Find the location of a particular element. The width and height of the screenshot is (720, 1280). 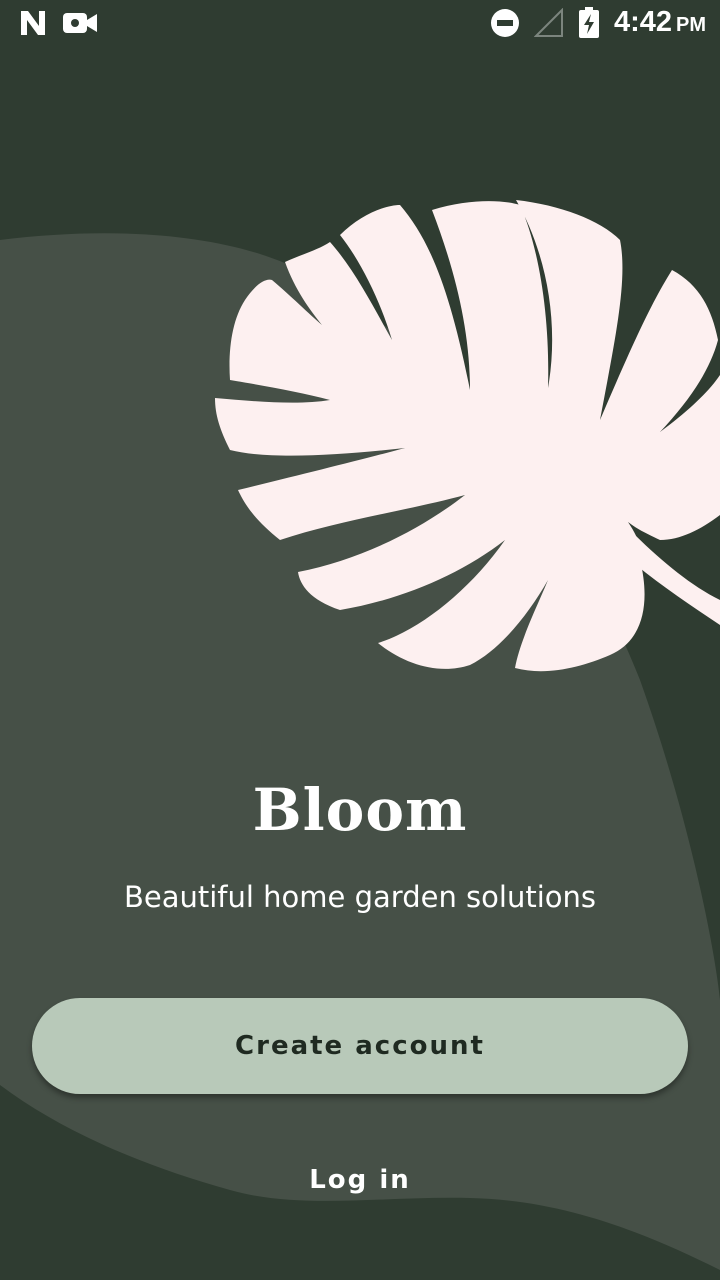

status-bar: 4:42 PM is located at coordinates (360, 24).